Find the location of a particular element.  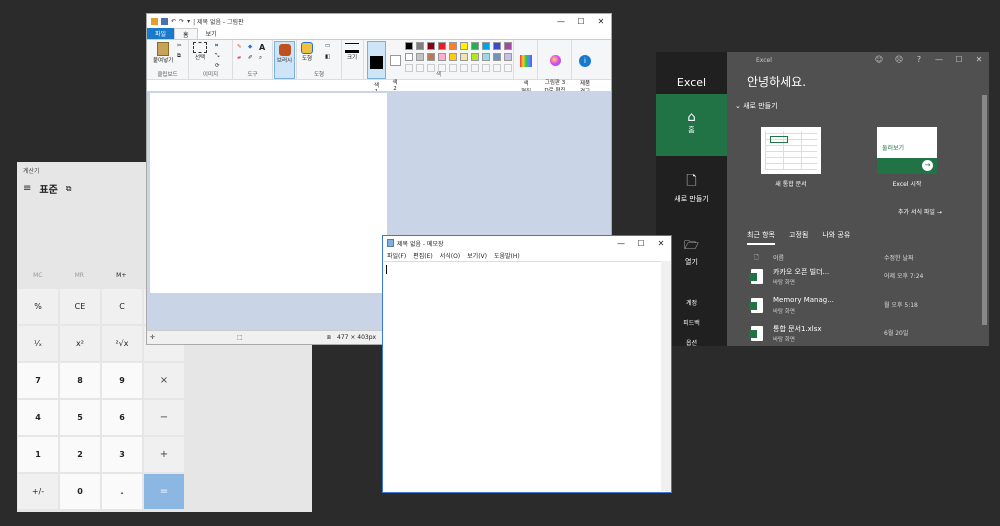

clear-button: C is located at coordinates (122, 306).